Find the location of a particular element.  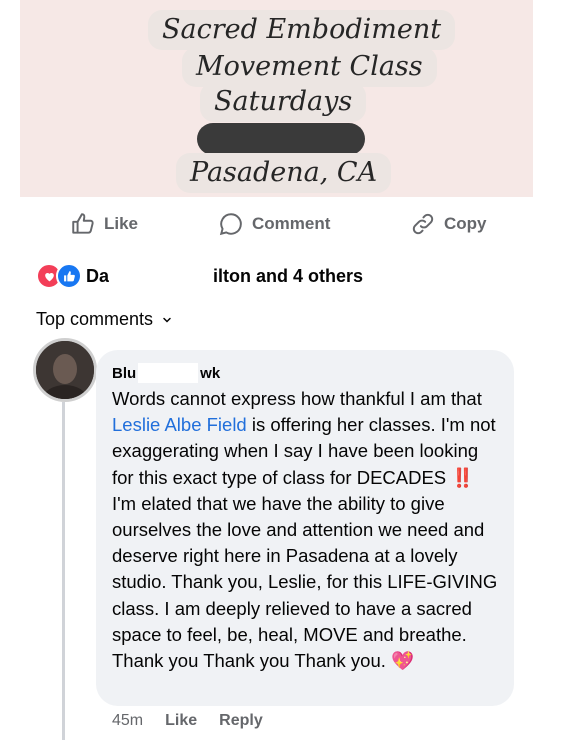

banner-location: Pasadena, CA is located at coordinates (284, 173).